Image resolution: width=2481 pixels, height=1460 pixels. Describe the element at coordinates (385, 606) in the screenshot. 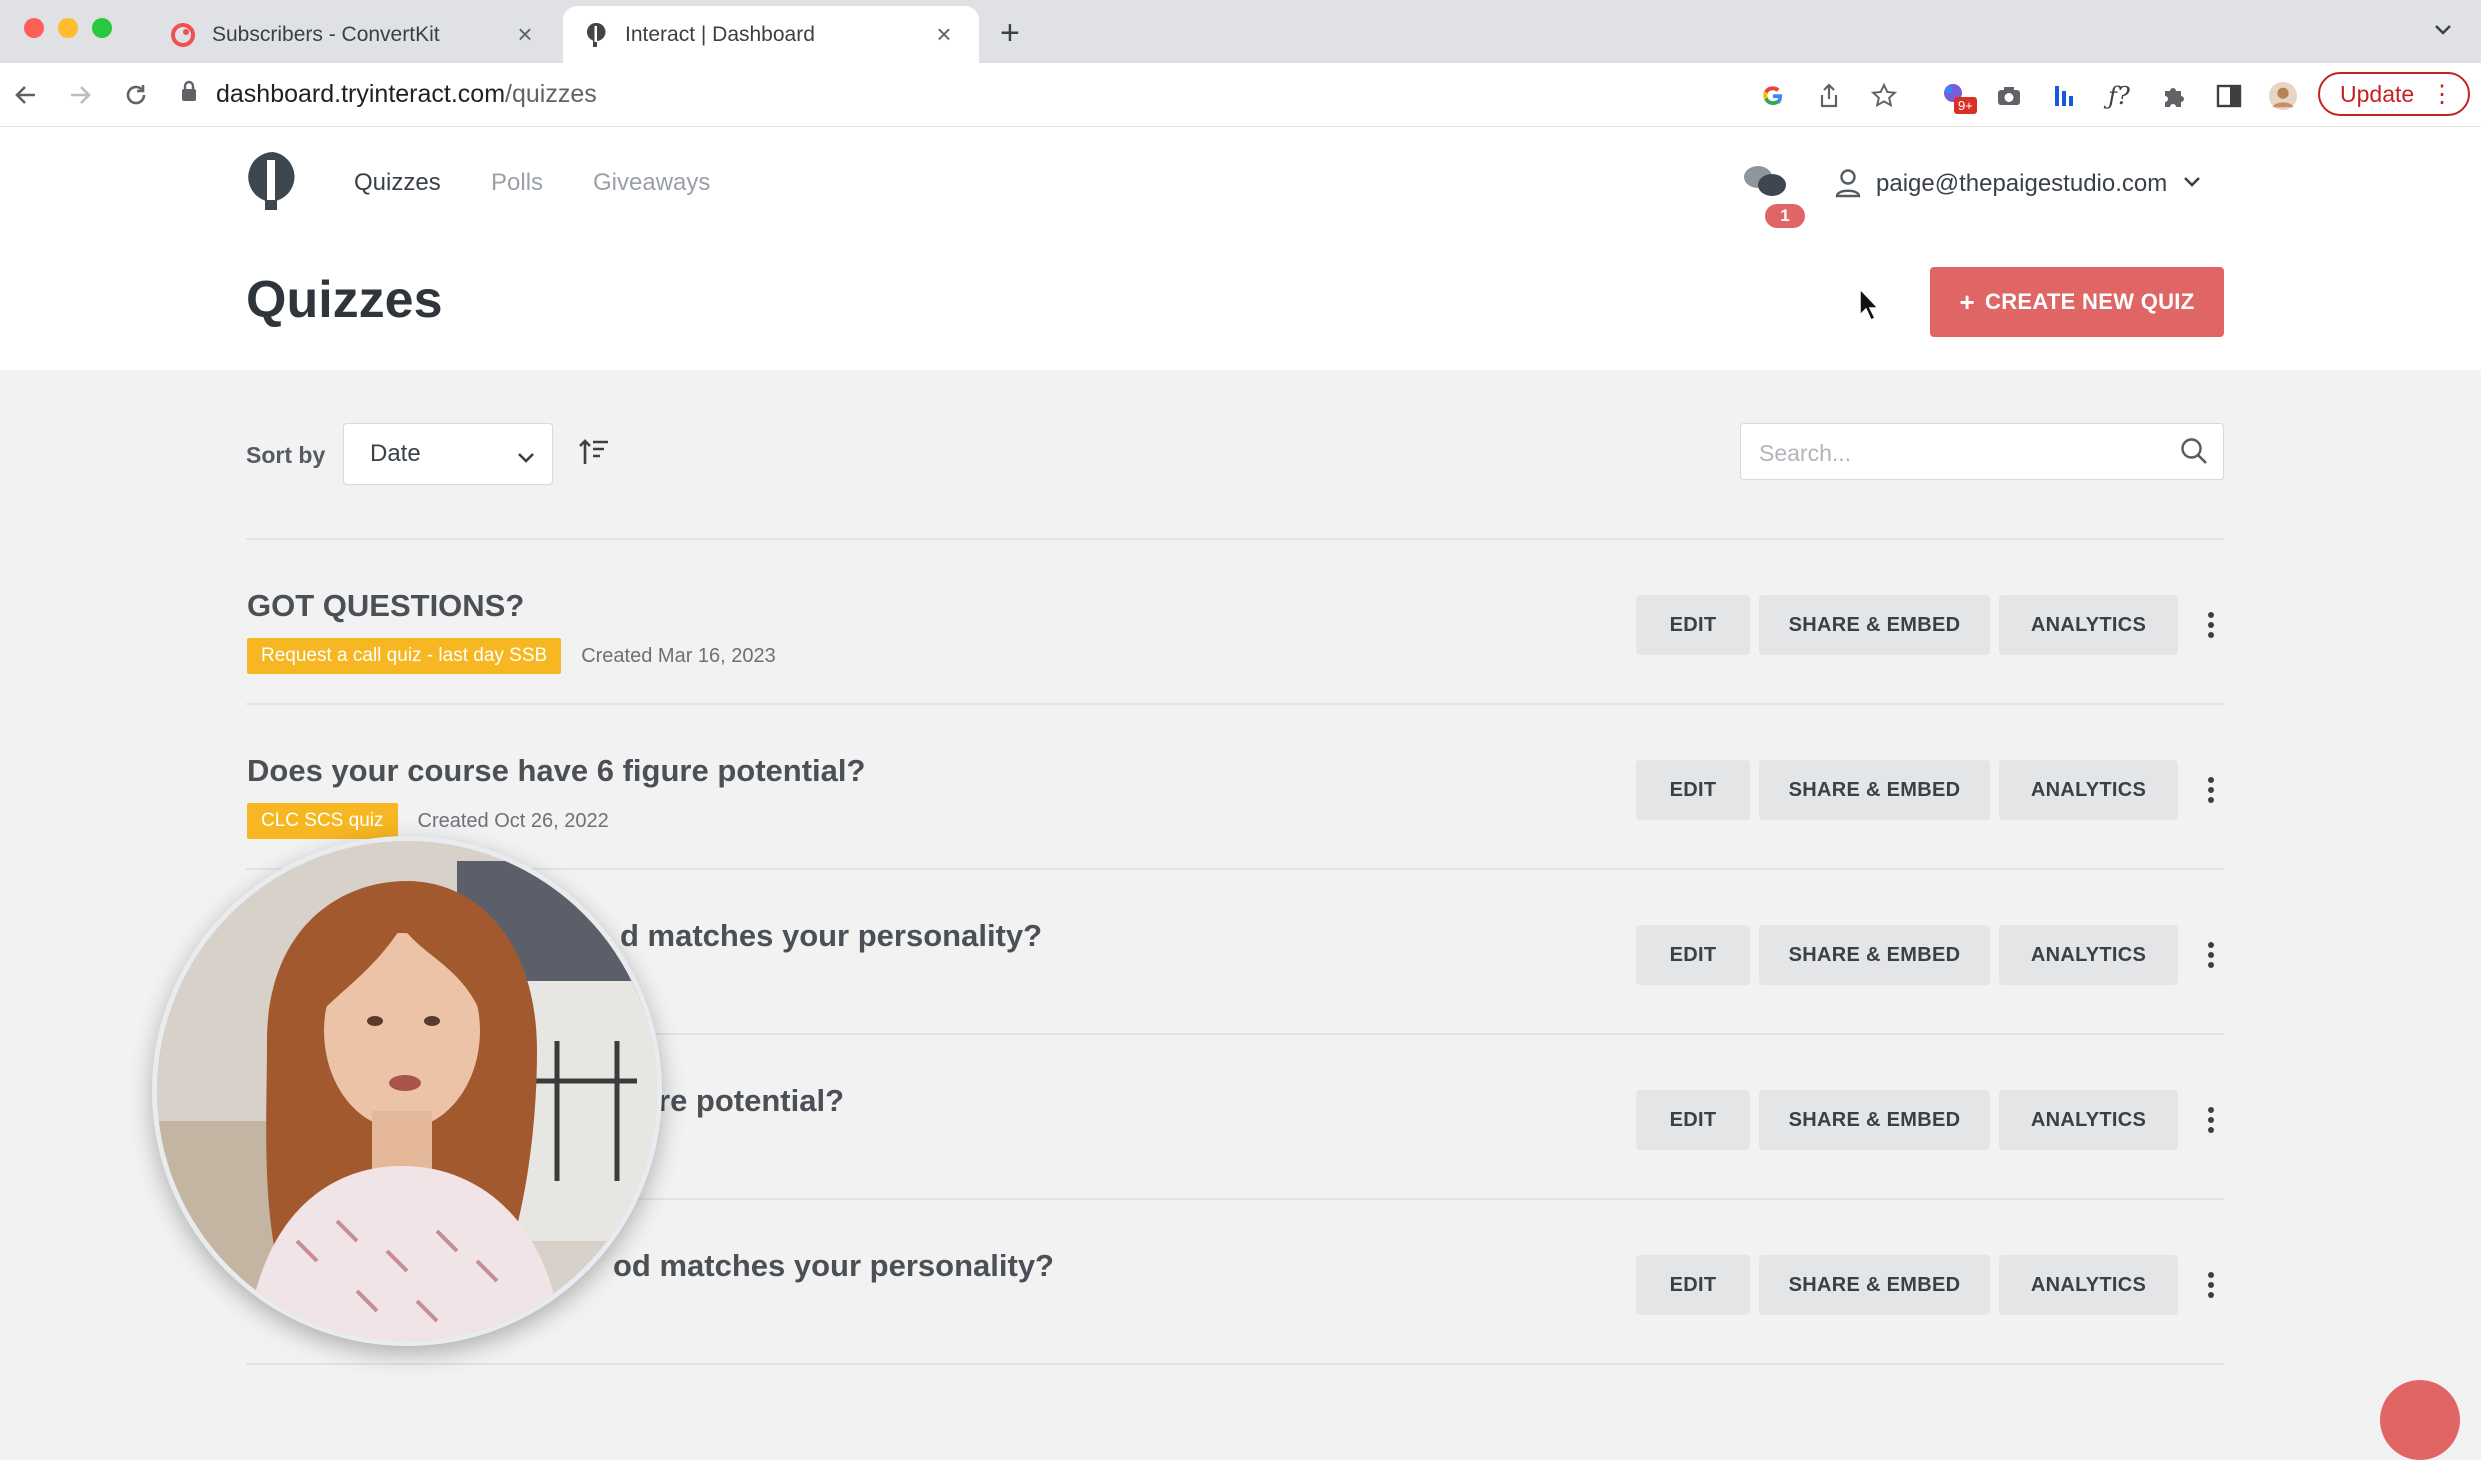

I see `quiz-title: GOT QUESTIONS?` at that location.